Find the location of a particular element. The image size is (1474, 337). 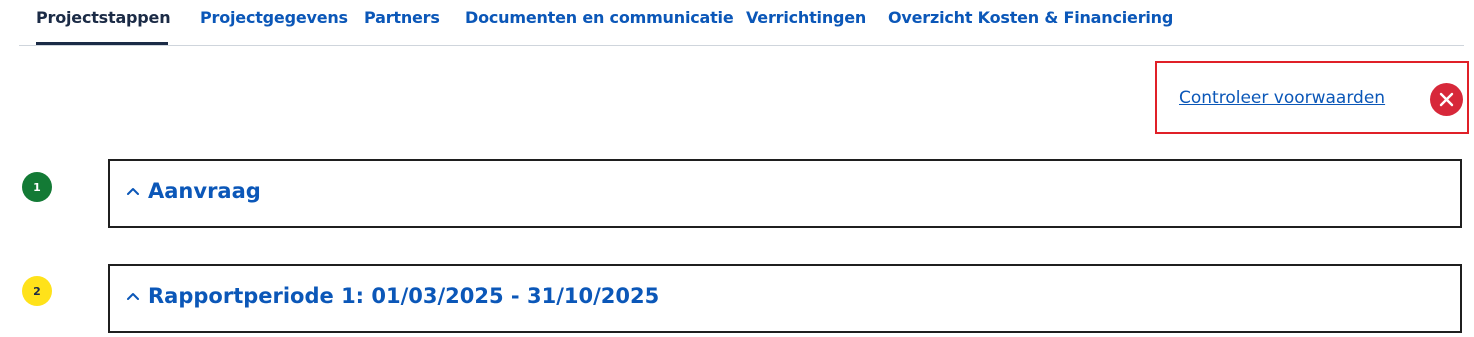

tab-partners: Partners is located at coordinates (402, 17).